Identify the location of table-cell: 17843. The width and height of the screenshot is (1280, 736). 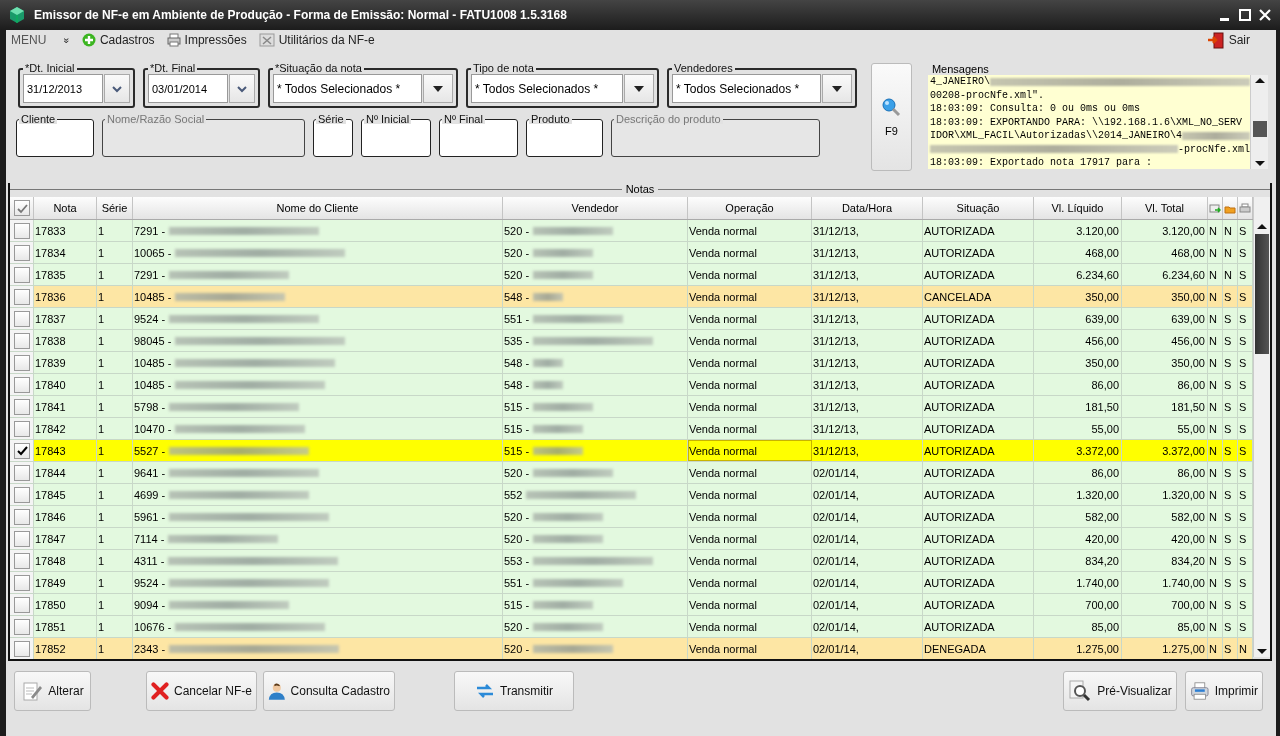
(65, 450).